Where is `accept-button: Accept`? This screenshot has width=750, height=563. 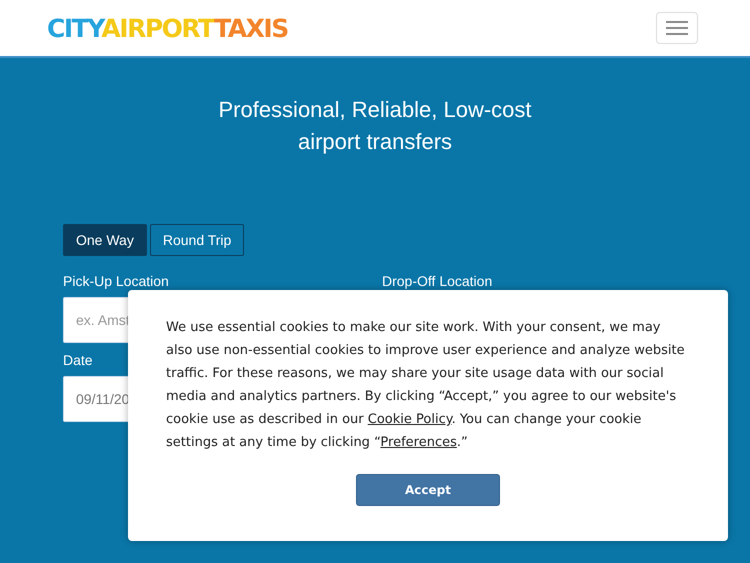 accept-button: Accept is located at coordinates (428, 490).